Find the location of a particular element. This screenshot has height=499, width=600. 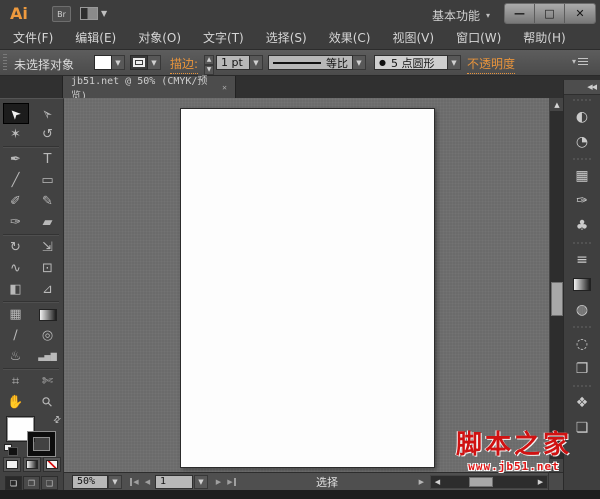

slice-tool: ✄ is located at coordinates (48, 381).